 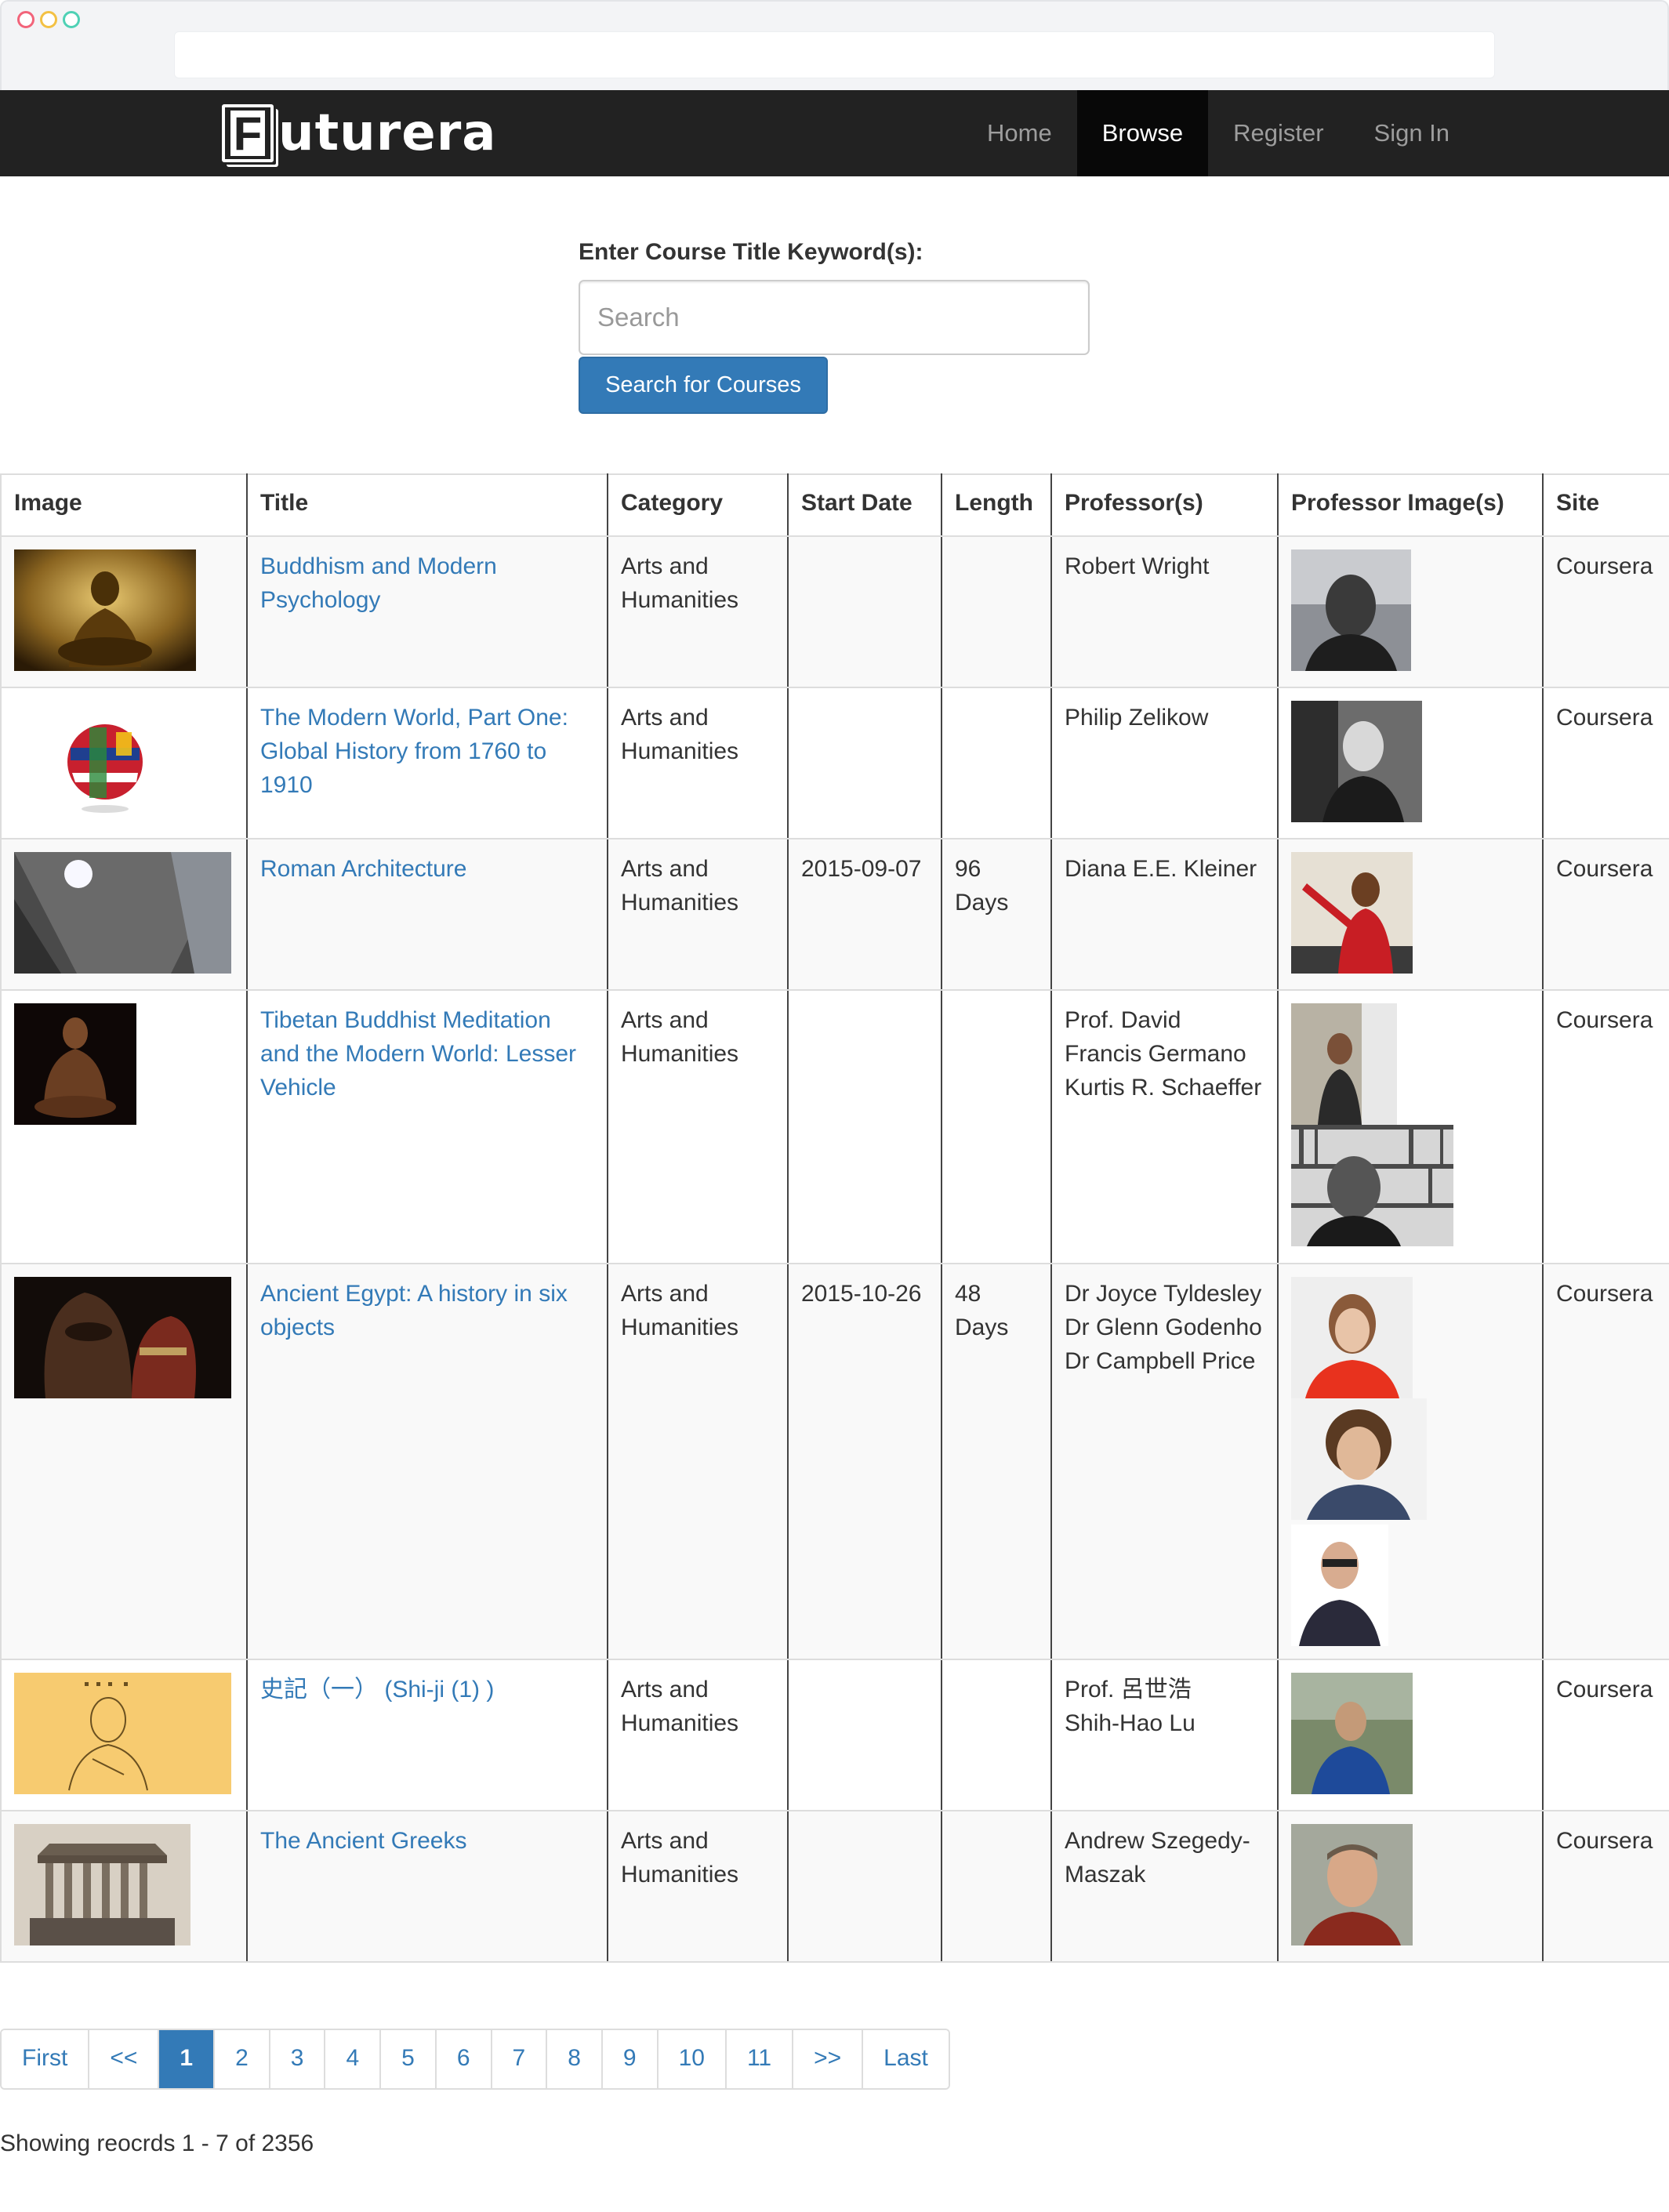 What do you see at coordinates (105, 761) in the screenshot?
I see `flag-globe-image` at bounding box center [105, 761].